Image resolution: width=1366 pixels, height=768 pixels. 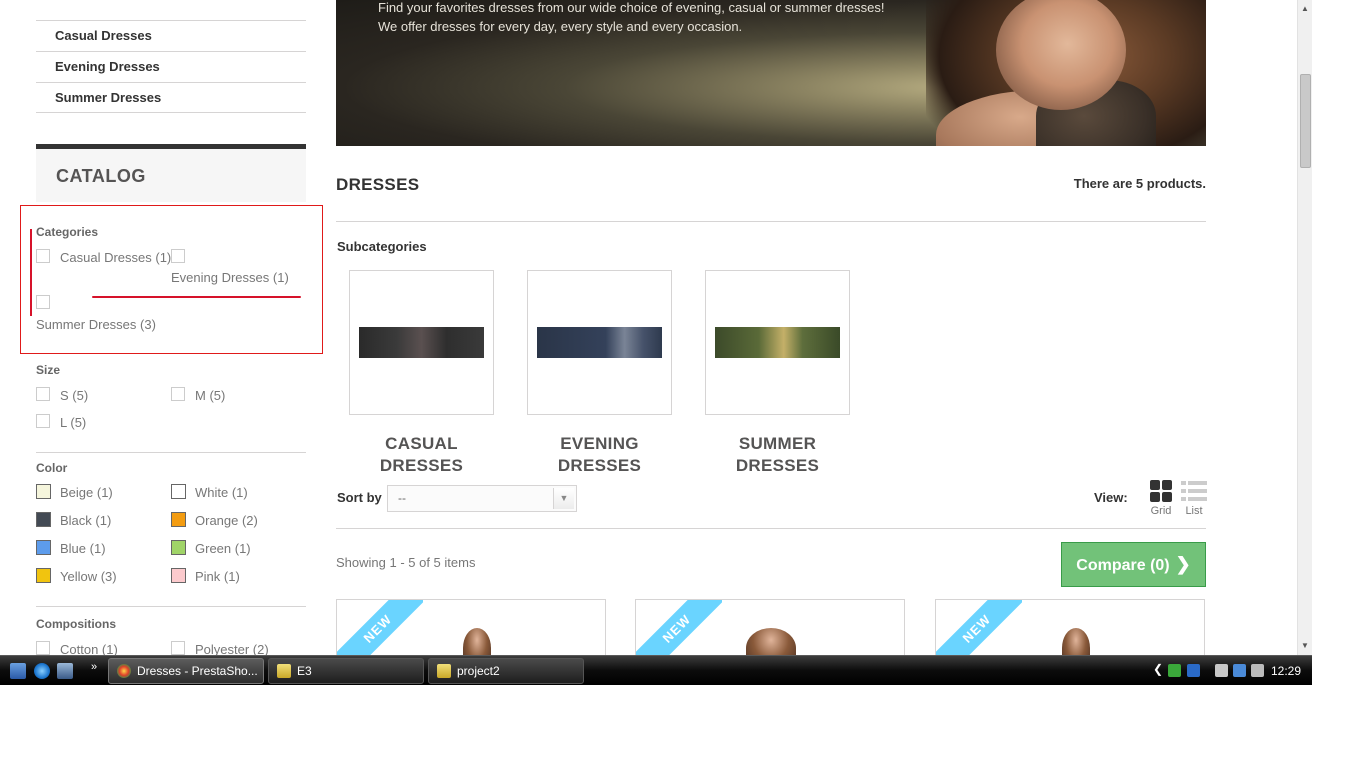 I want to click on sort-label: Sort by, so click(x=359, y=497).